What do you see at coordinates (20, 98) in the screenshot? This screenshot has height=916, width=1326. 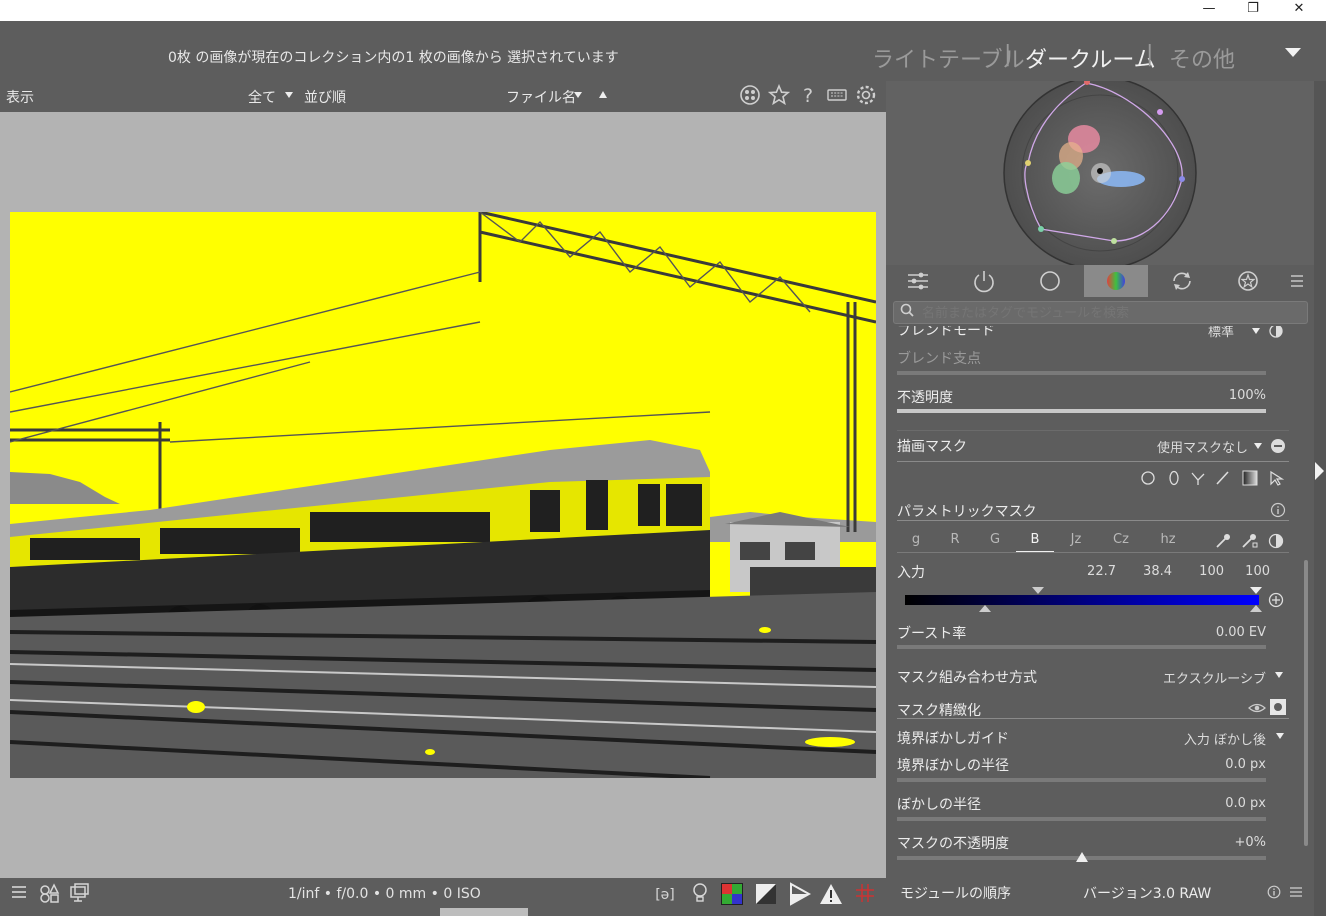 I see `display-label: 表示` at bounding box center [20, 98].